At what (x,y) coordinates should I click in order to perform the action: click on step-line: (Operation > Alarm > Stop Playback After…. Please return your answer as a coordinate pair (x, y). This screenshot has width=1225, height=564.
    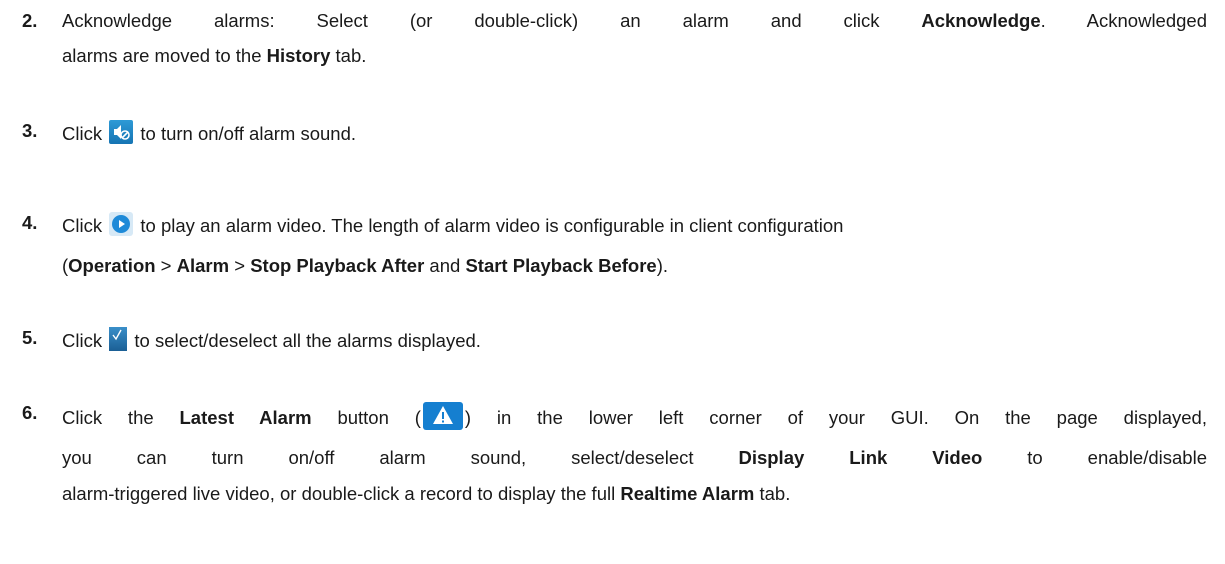
    Looking at the image, I should click on (365, 265).